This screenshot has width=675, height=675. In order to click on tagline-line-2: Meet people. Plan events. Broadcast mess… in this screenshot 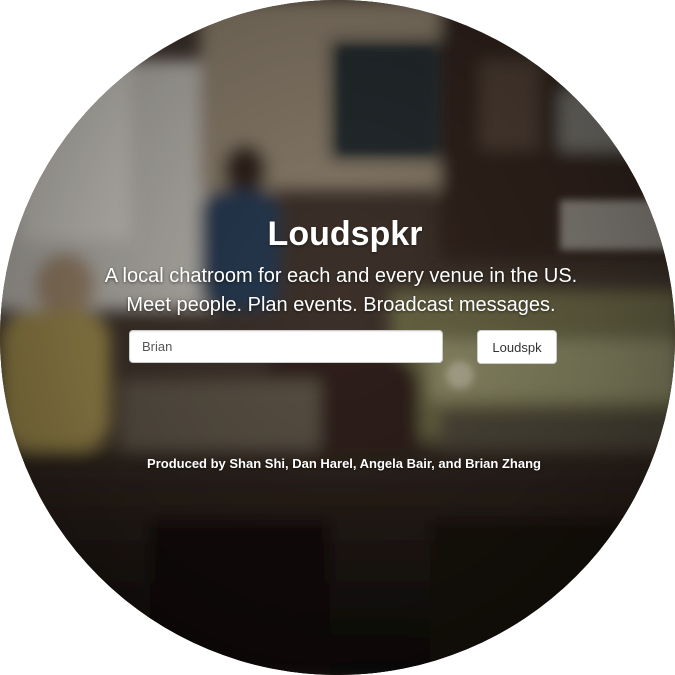, I will do `click(341, 305)`.